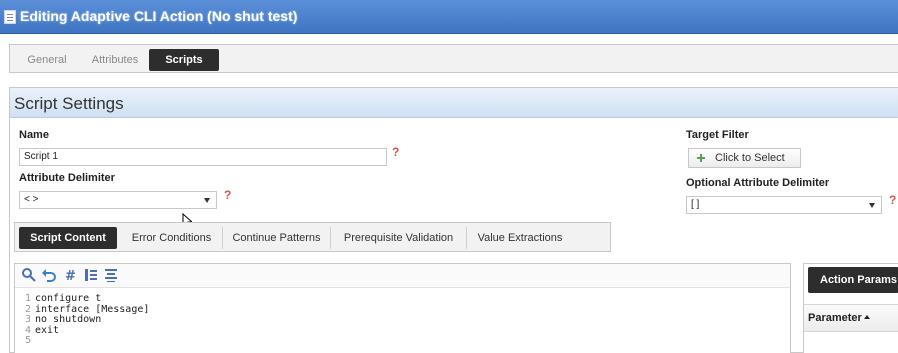 Image resolution: width=898 pixels, height=353 pixels. What do you see at coordinates (784, 205) in the screenshot?
I see `optional-attribute-delimiter-select: [ ]` at bounding box center [784, 205].